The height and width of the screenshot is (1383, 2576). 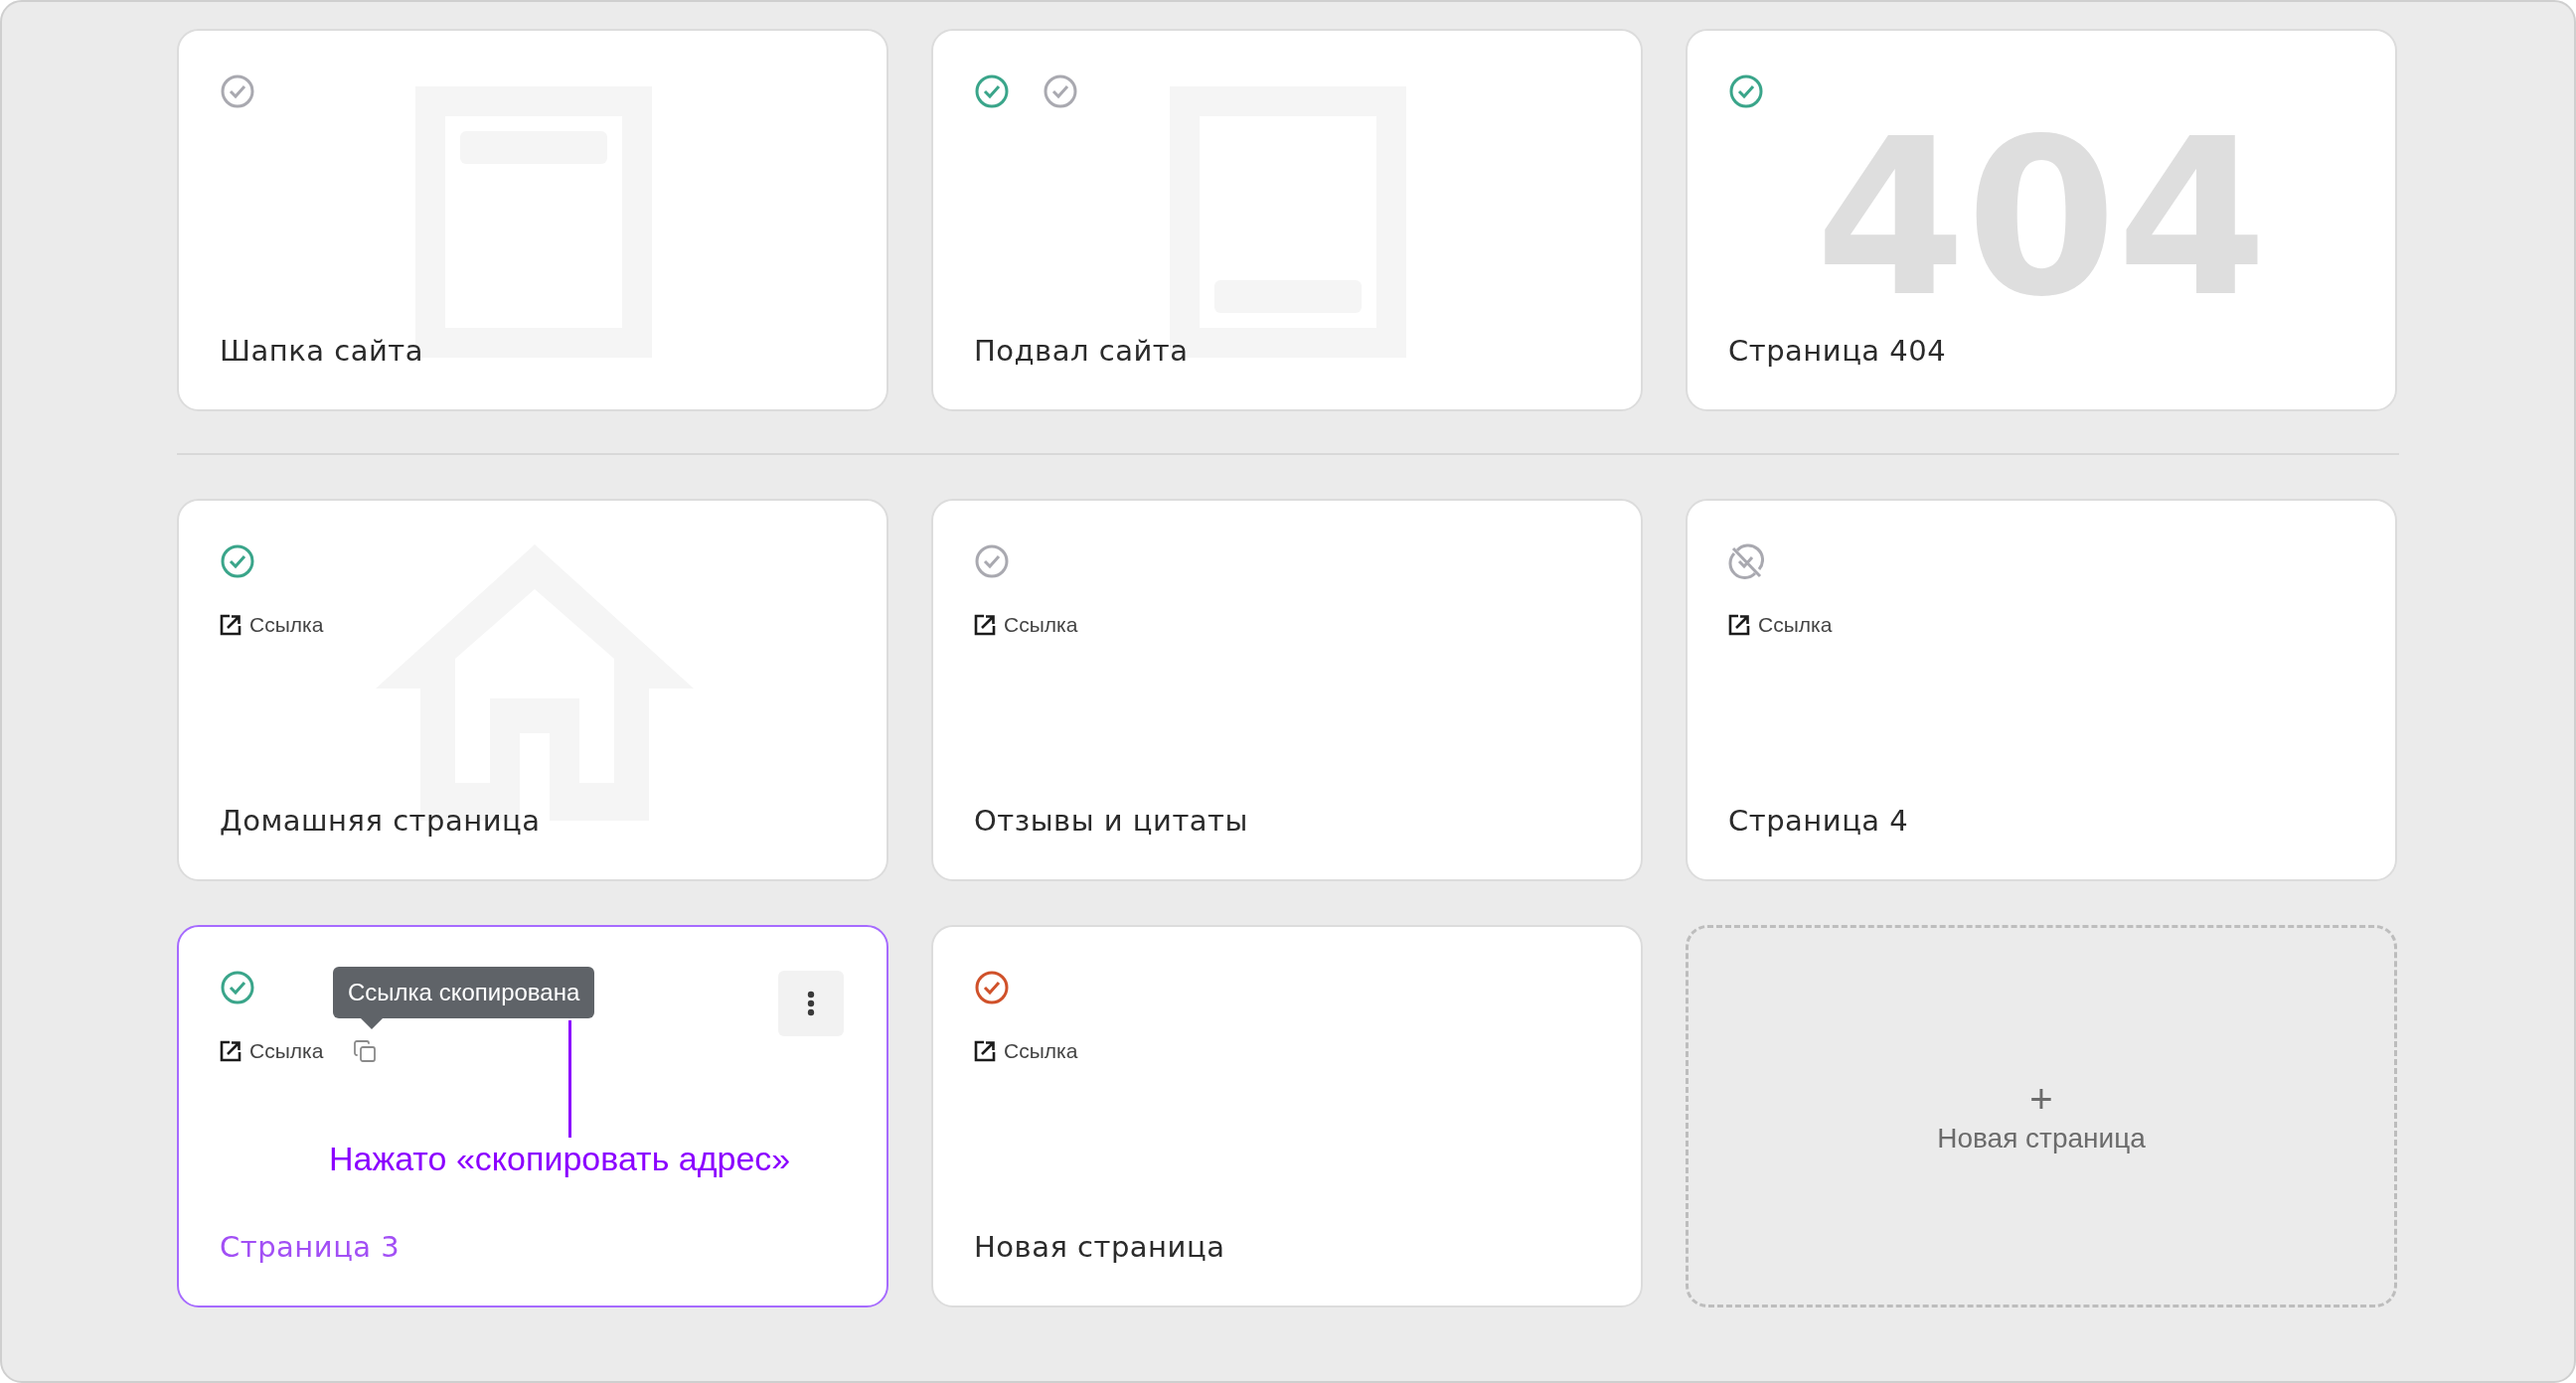 I want to click on new-page-label: Новая страница, so click(x=2041, y=1138).